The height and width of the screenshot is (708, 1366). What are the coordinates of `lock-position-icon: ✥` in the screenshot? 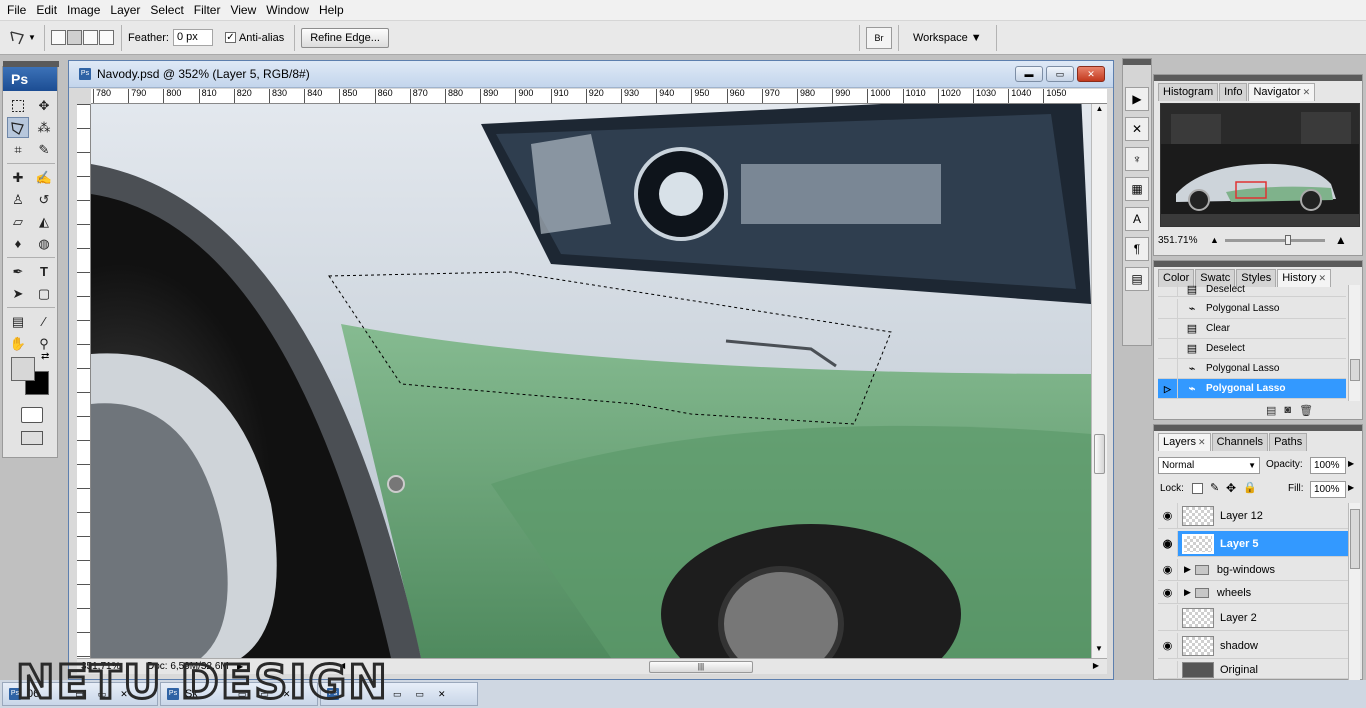 It's located at (1231, 488).